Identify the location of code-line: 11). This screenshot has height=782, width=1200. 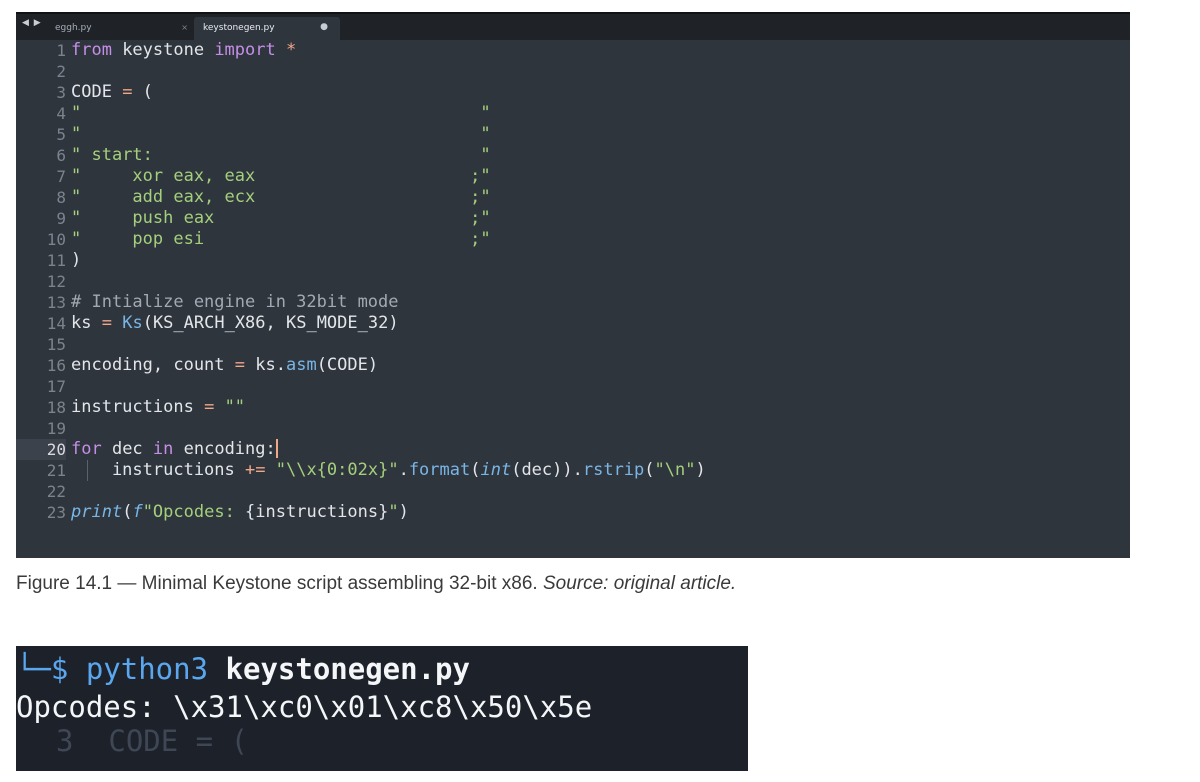
(573, 260).